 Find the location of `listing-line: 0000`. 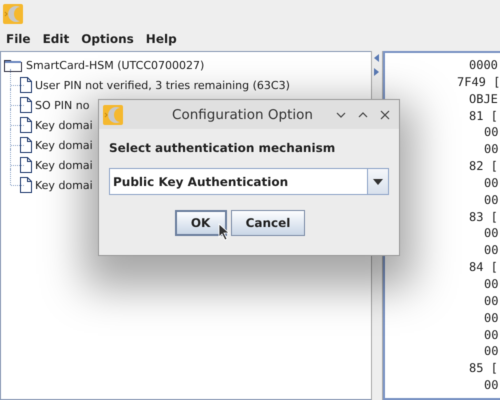

listing-line: 0000 is located at coordinates (483, 65).